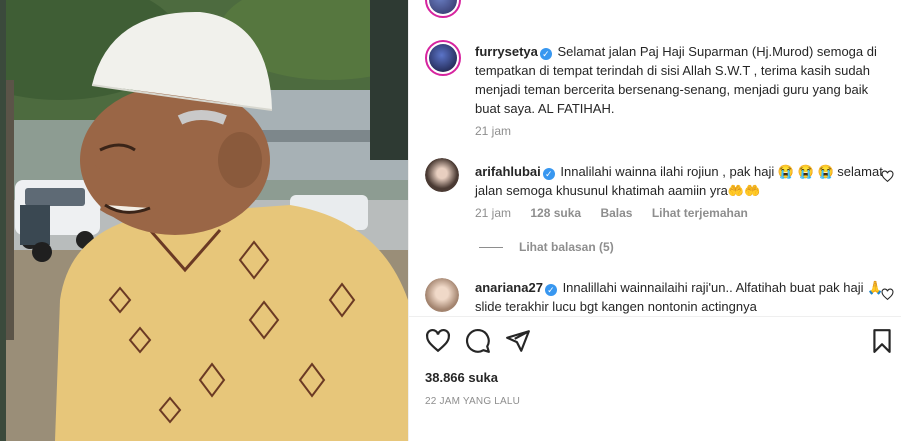 This screenshot has width=901, height=441. I want to click on comment-meta: 21 jam 128 suka Balas Lihat terjemahan, so click(619, 213).